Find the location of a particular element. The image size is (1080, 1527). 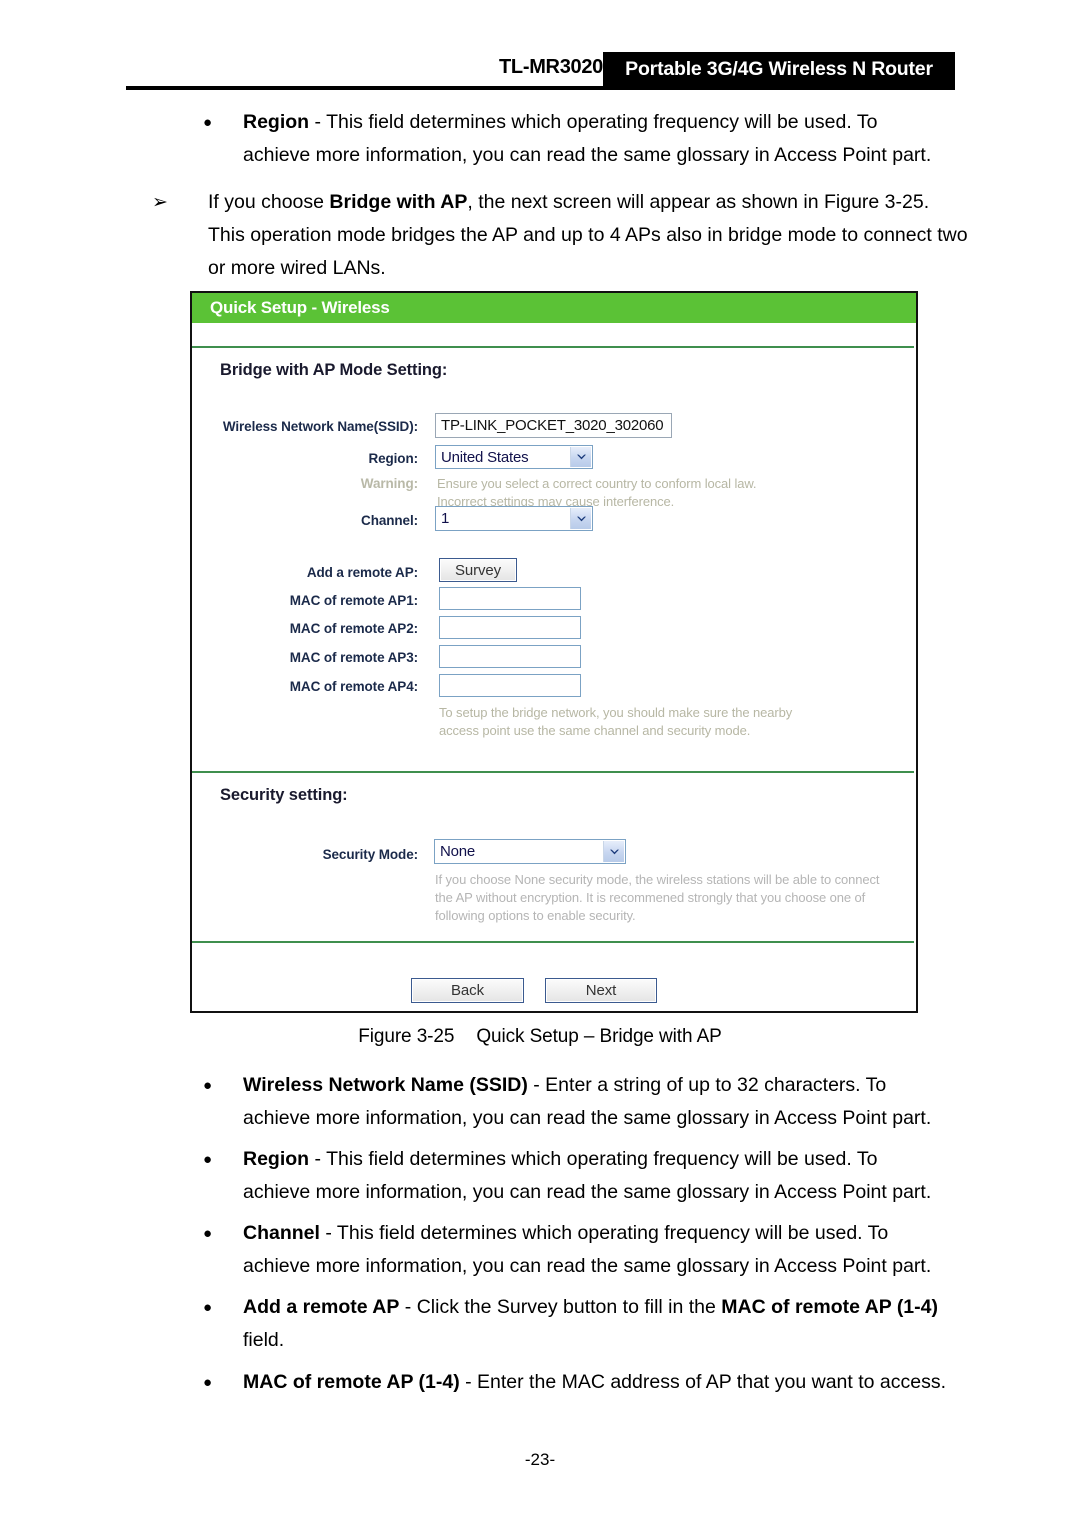

back-button-label: Back is located at coordinates (467, 990).